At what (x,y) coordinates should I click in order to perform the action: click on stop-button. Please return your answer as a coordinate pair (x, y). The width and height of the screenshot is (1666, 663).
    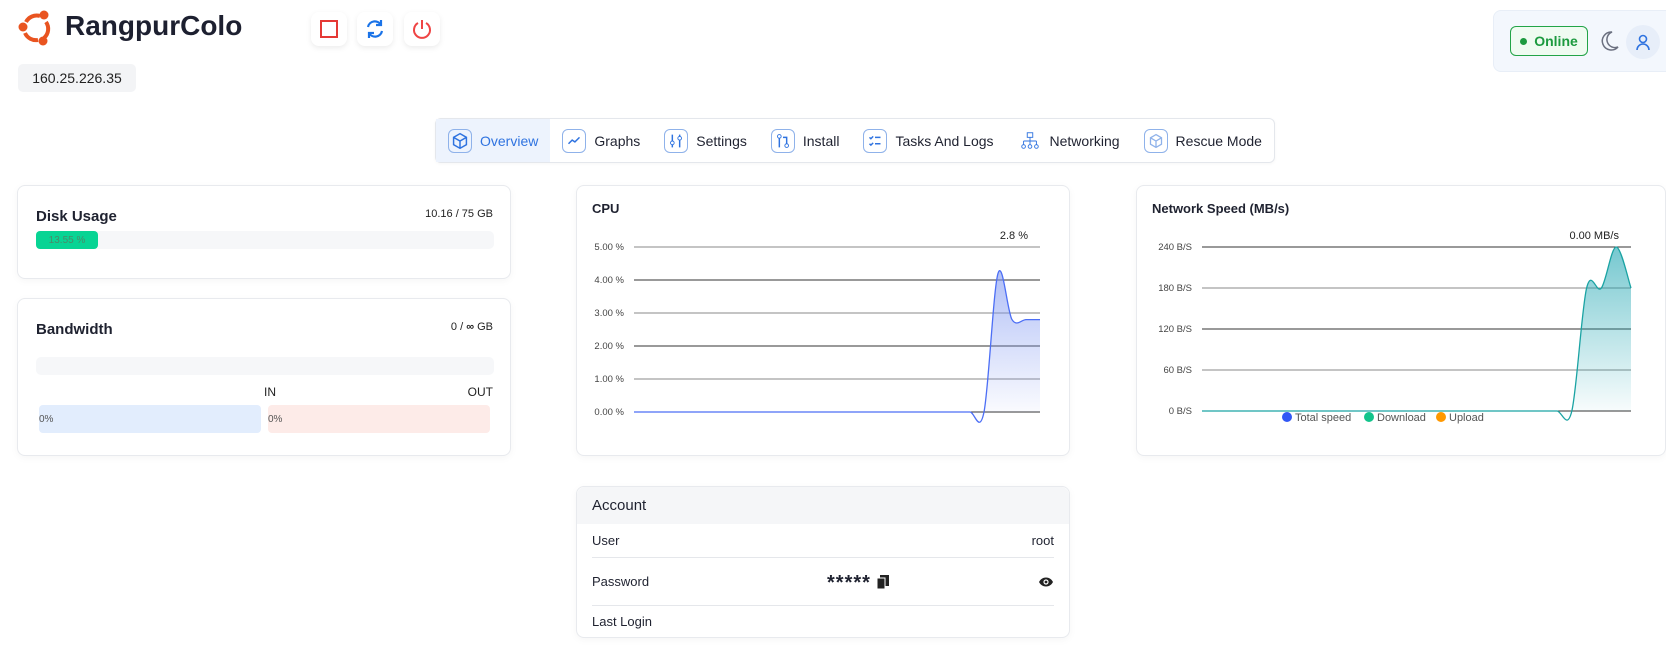
    Looking at the image, I should click on (329, 29).